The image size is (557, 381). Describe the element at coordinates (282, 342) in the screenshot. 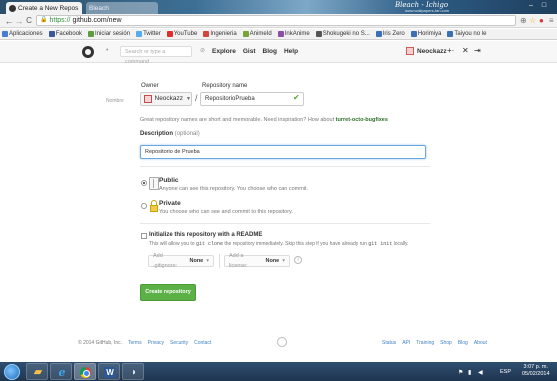

I see `github-footer-logo-icon` at that location.